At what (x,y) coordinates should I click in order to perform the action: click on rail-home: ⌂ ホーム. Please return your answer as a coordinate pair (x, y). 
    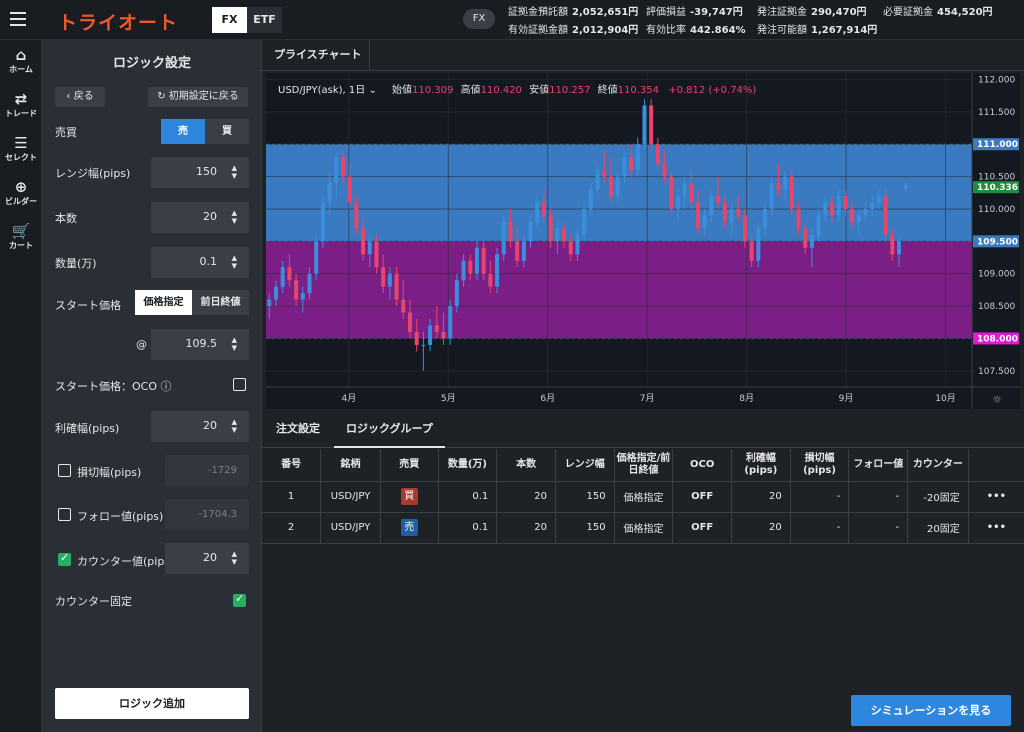
    Looking at the image, I should click on (21, 60).